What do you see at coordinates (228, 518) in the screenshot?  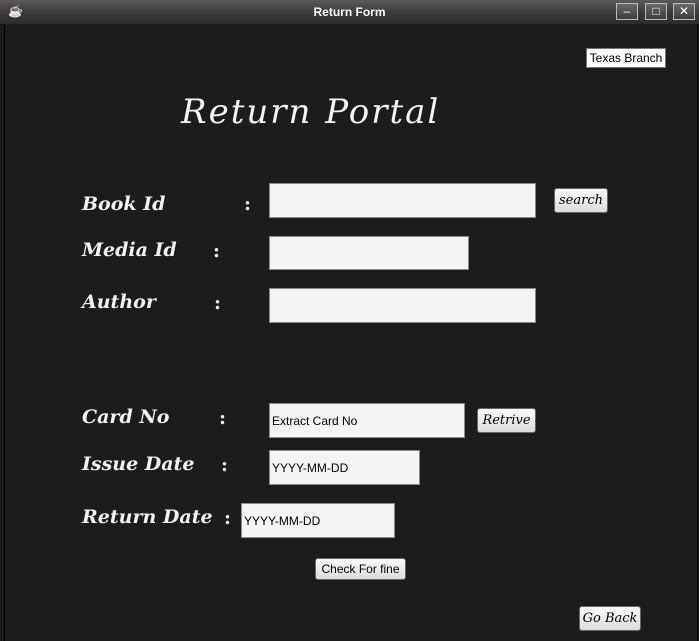 I see `return-date-colon: :` at bounding box center [228, 518].